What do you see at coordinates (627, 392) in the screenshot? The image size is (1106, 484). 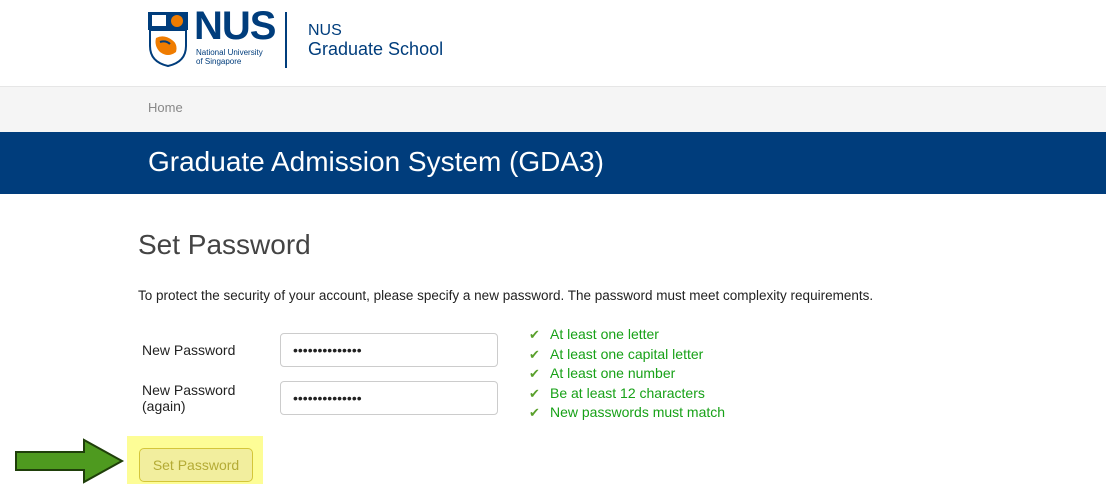 I see `requirement-text: Be at least 12 characters` at bounding box center [627, 392].